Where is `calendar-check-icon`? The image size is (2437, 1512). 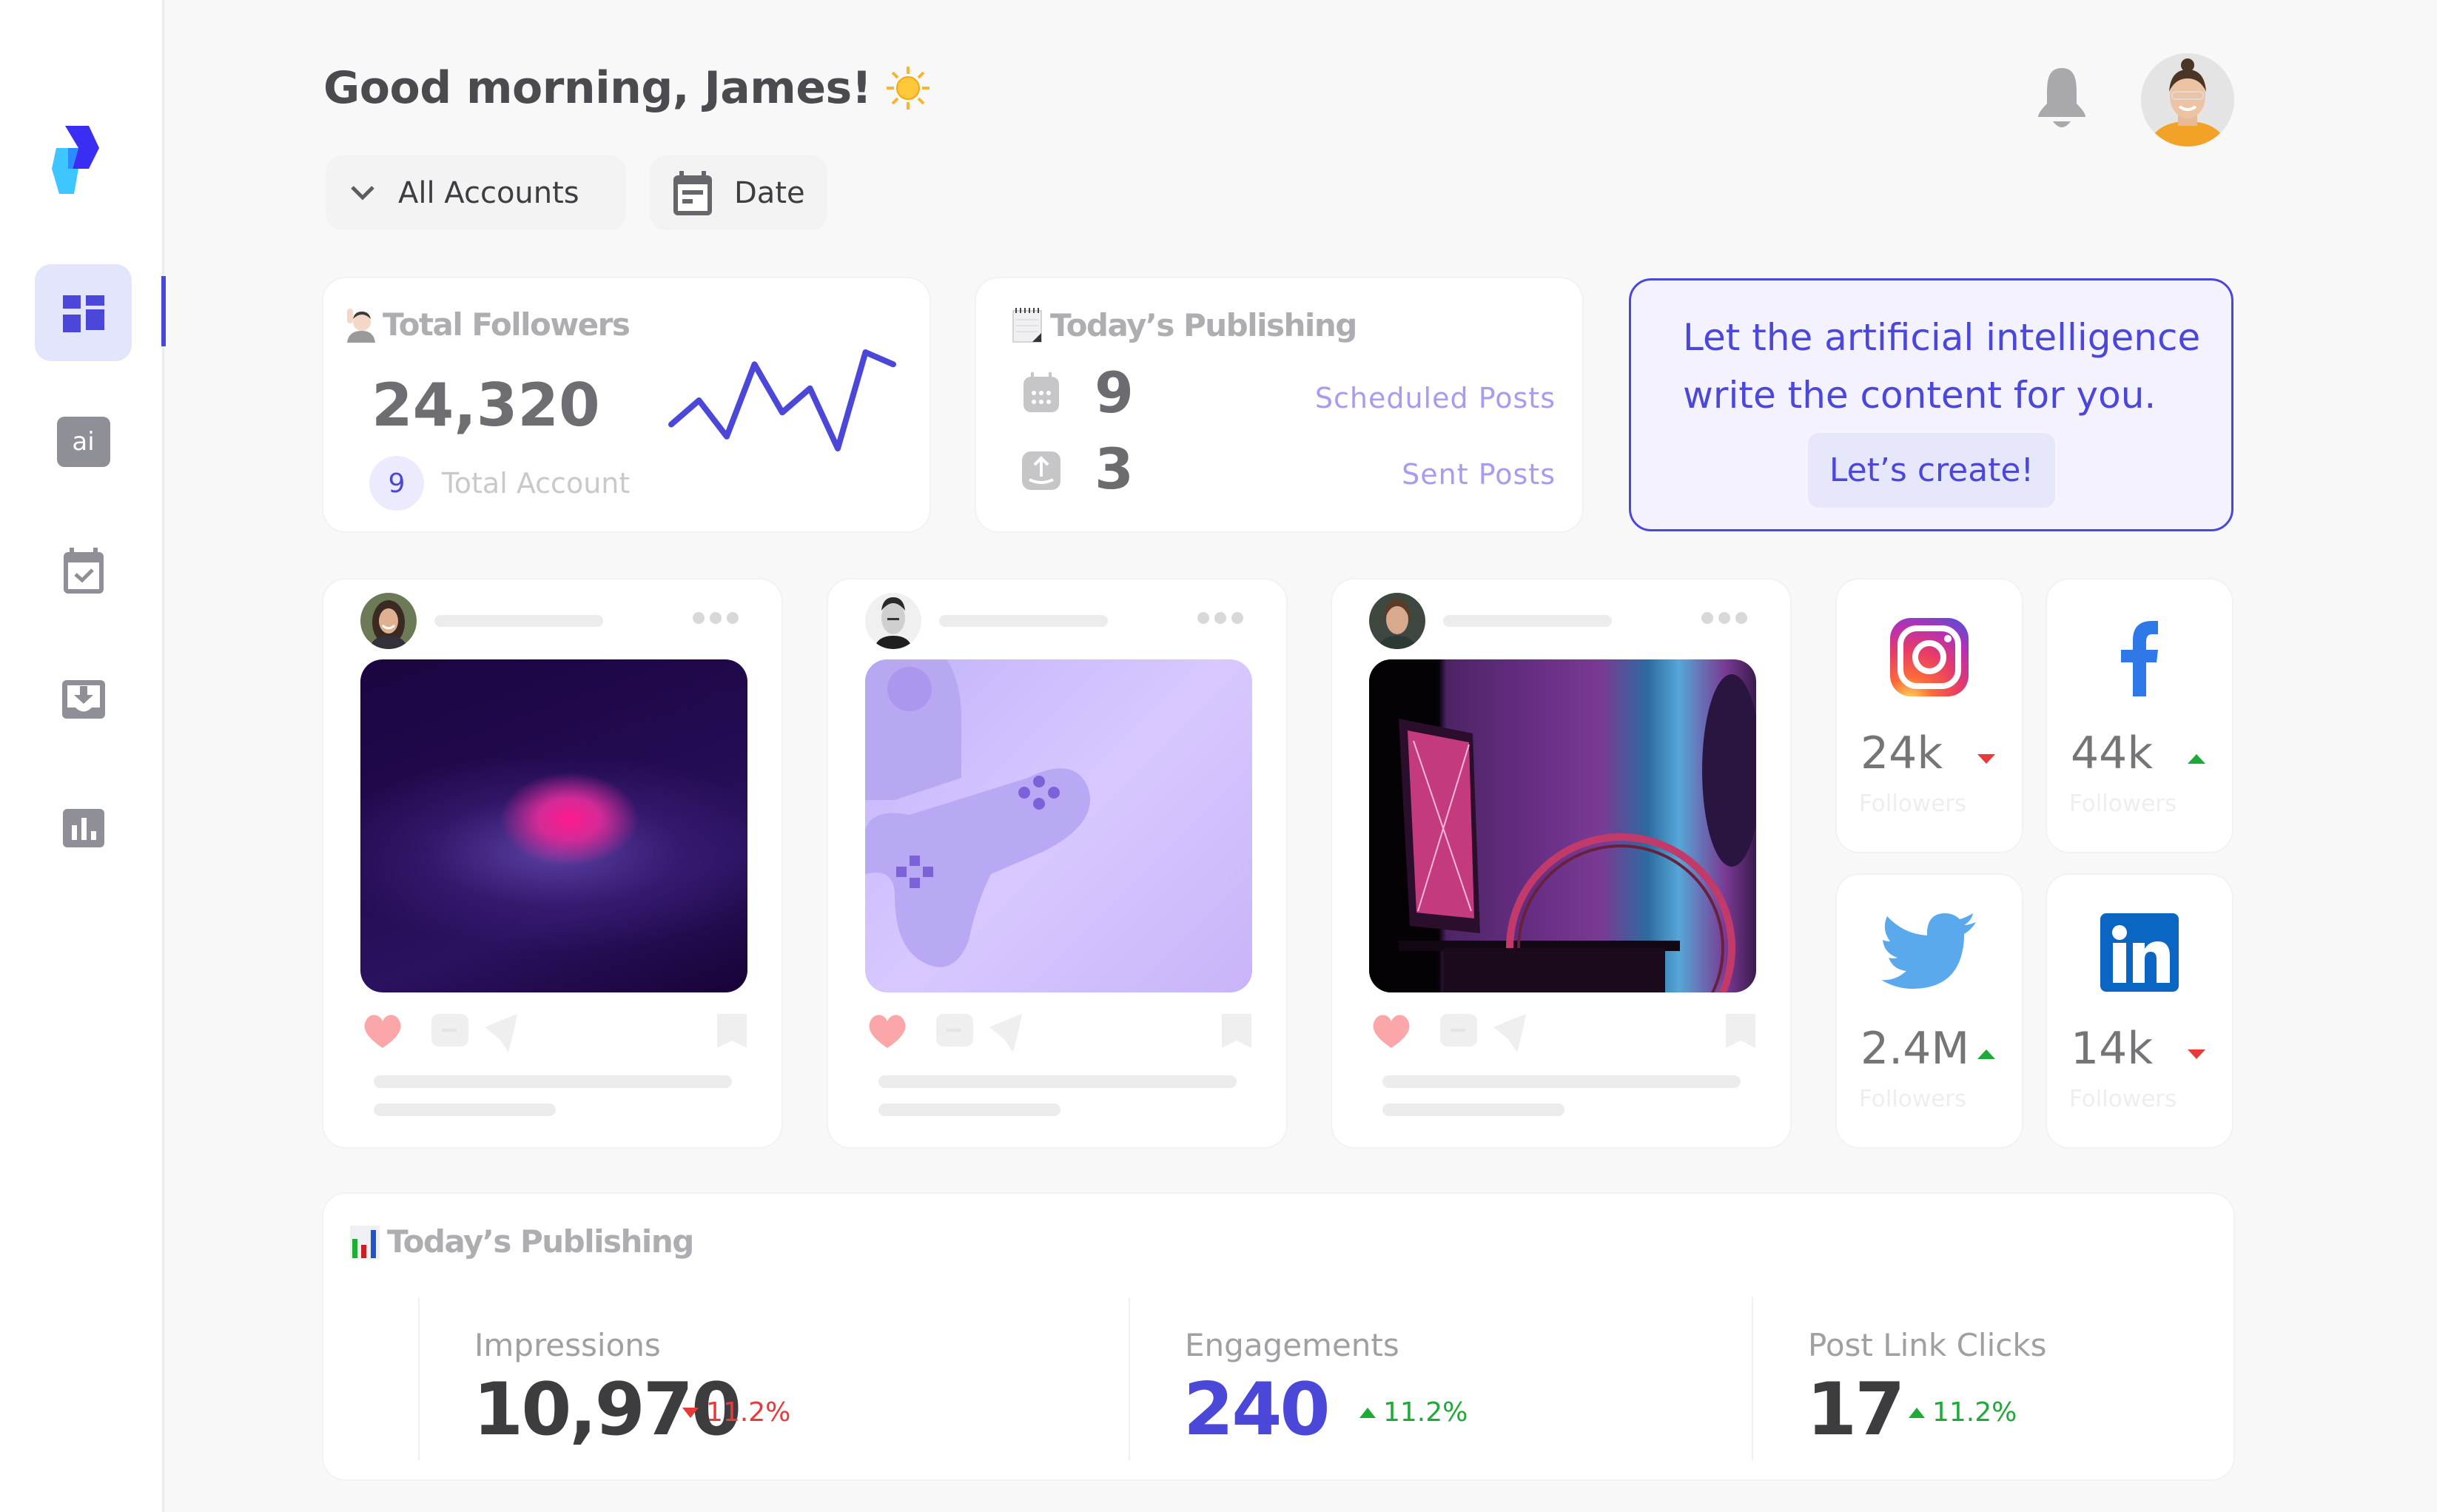 calendar-check-icon is located at coordinates (83, 570).